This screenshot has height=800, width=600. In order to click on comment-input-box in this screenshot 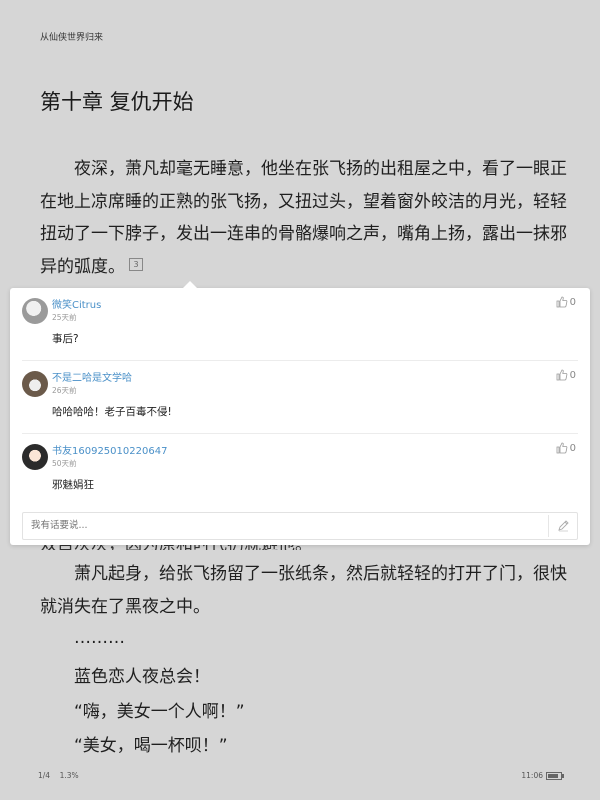, I will do `click(300, 526)`.